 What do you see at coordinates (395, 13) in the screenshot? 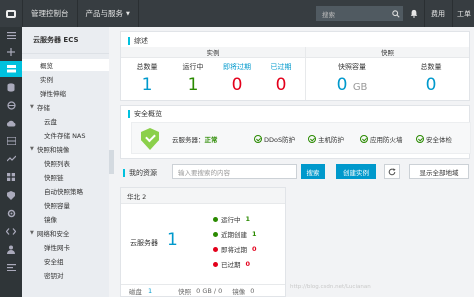
I see `search-icon` at bounding box center [395, 13].